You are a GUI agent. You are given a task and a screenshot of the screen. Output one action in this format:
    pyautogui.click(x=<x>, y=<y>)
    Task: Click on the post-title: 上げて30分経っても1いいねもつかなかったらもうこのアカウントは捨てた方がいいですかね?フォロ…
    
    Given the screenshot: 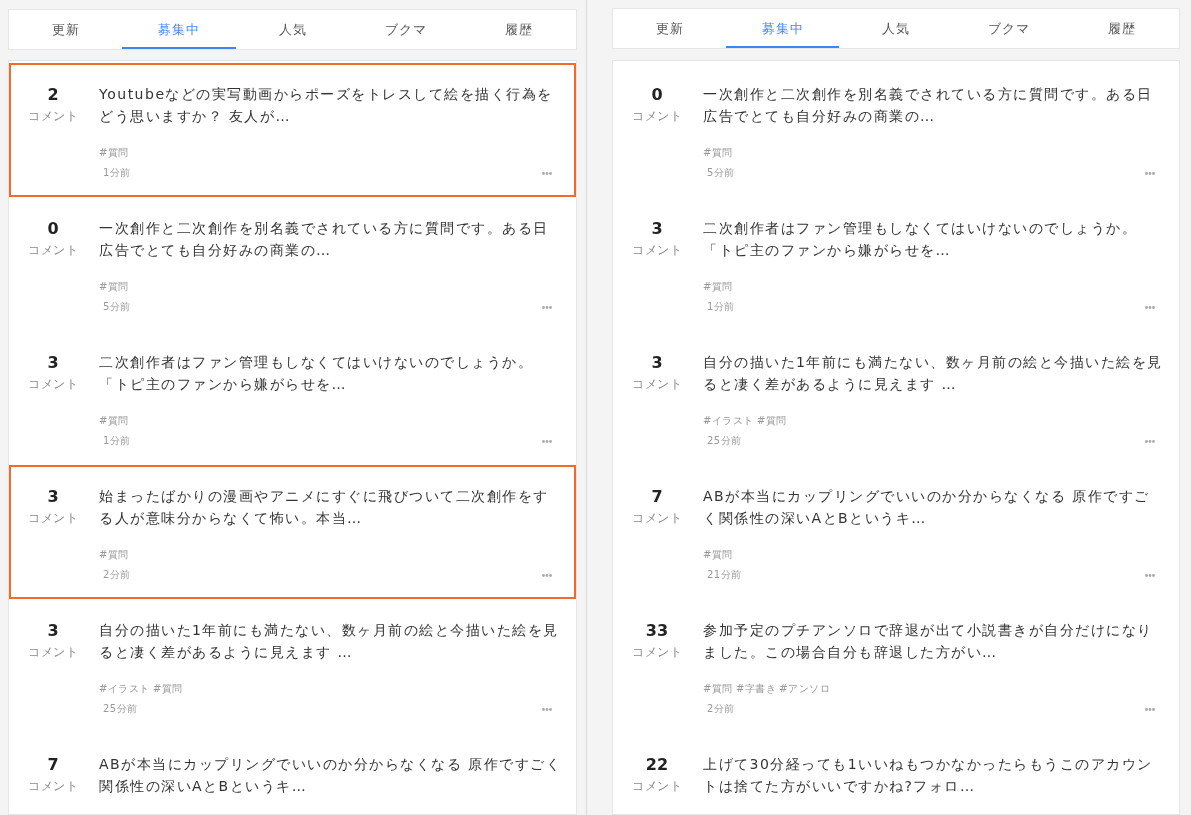 What is the action you would take?
    pyautogui.click(x=928, y=775)
    